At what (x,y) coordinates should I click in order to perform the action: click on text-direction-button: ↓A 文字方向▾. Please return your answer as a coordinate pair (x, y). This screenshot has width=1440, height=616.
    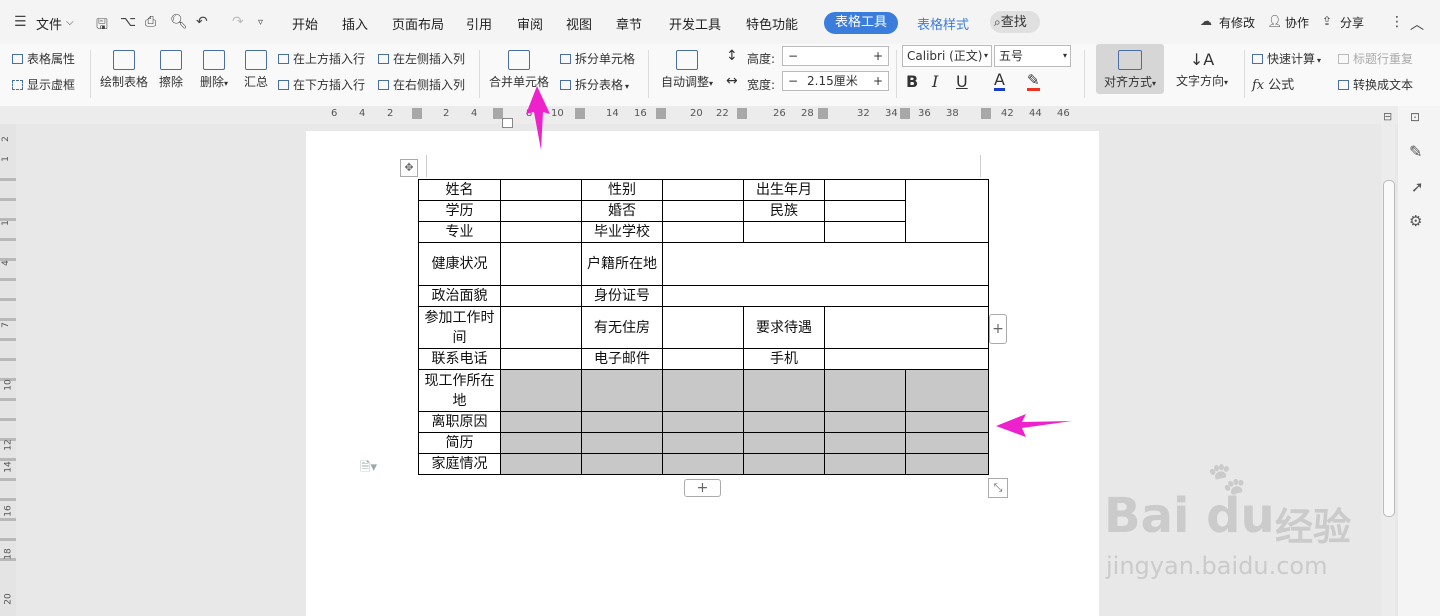
    Looking at the image, I should click on (1202, 69).